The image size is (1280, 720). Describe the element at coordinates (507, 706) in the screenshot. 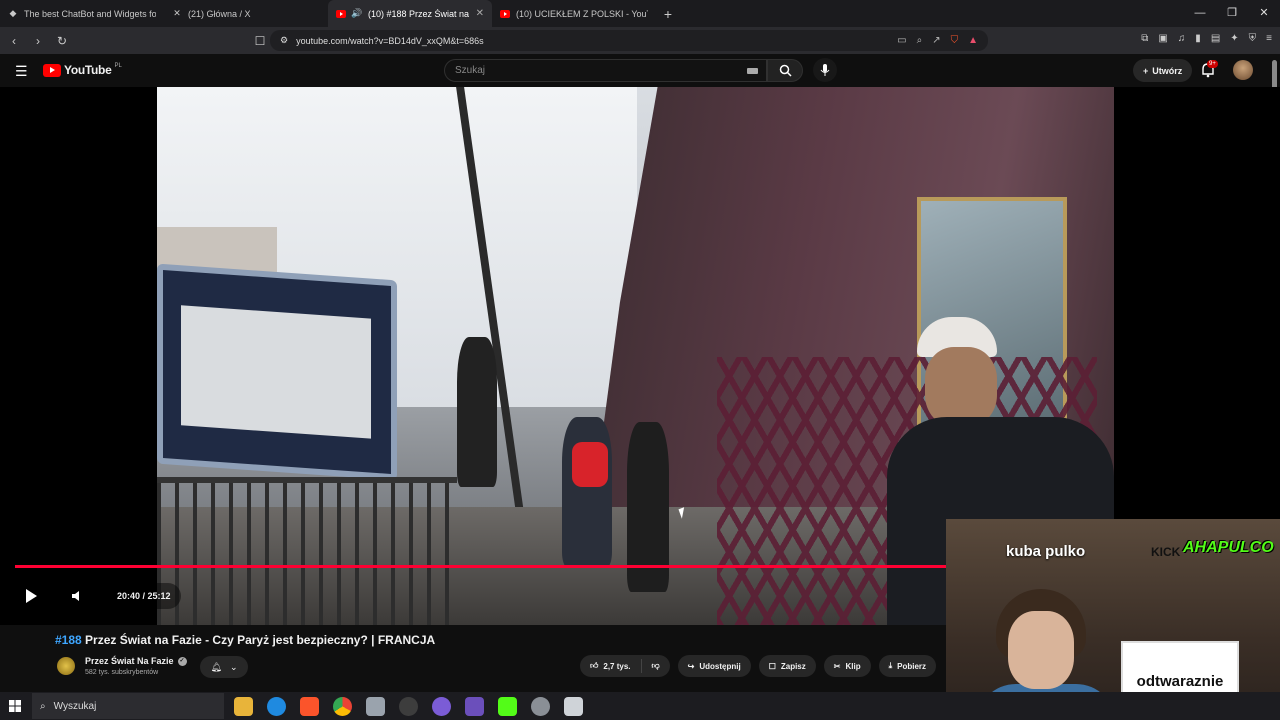

I see `kick-app-icon` at that location.